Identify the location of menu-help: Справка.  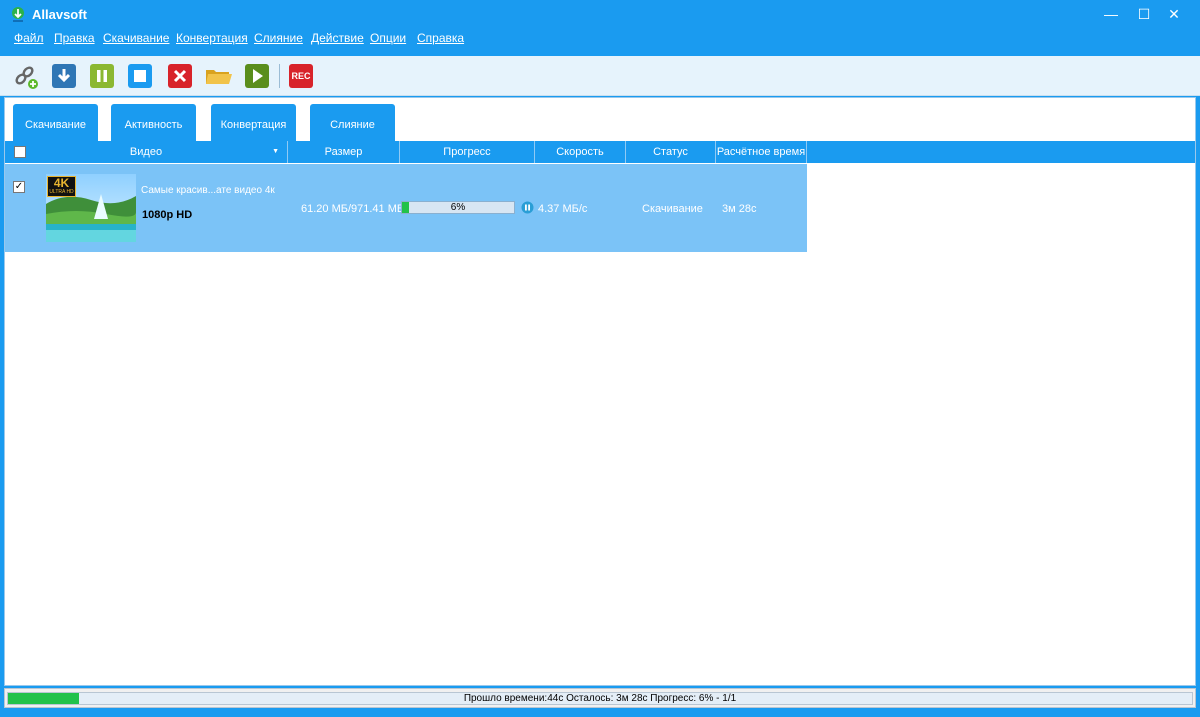
(440, 38).